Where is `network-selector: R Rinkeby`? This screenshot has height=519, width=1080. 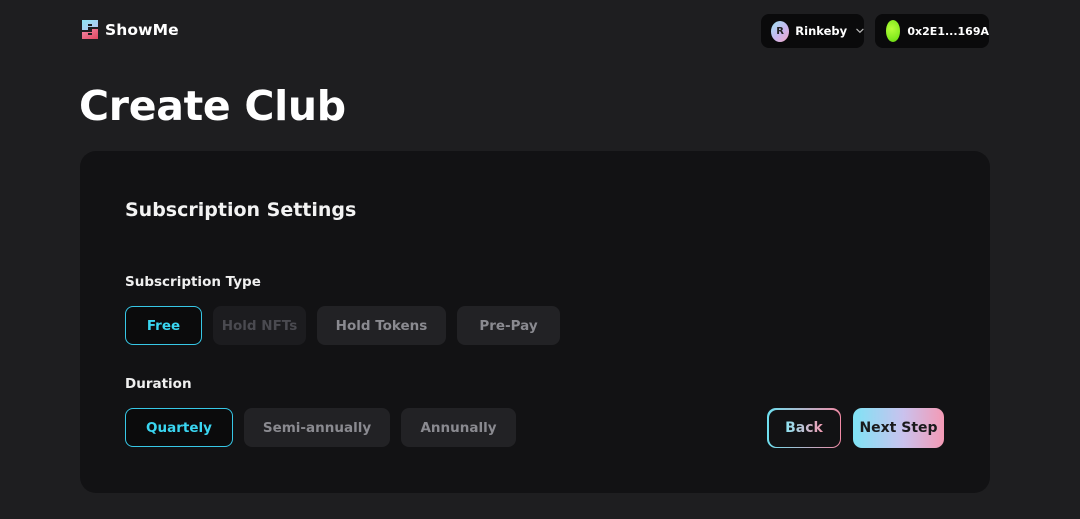
network-selector: R Rinkeby is located at coordinates (812, 31).